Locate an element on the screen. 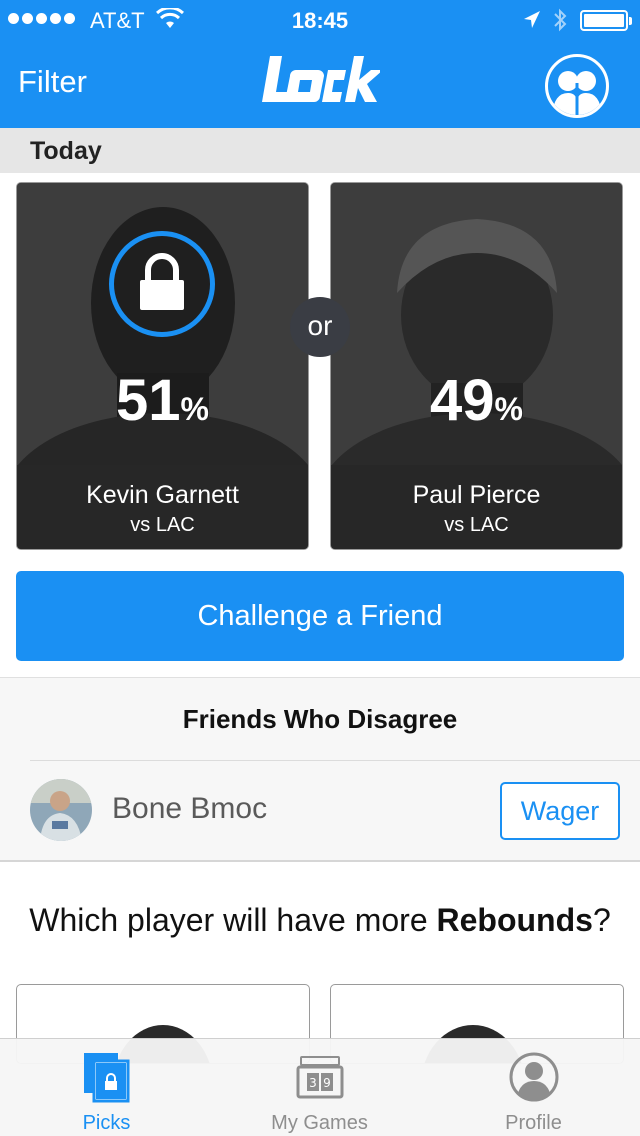 Image resolution: width=640 pixels, height=1136 pixels. tab-label: Picks is located at coordinates (106, 1123).